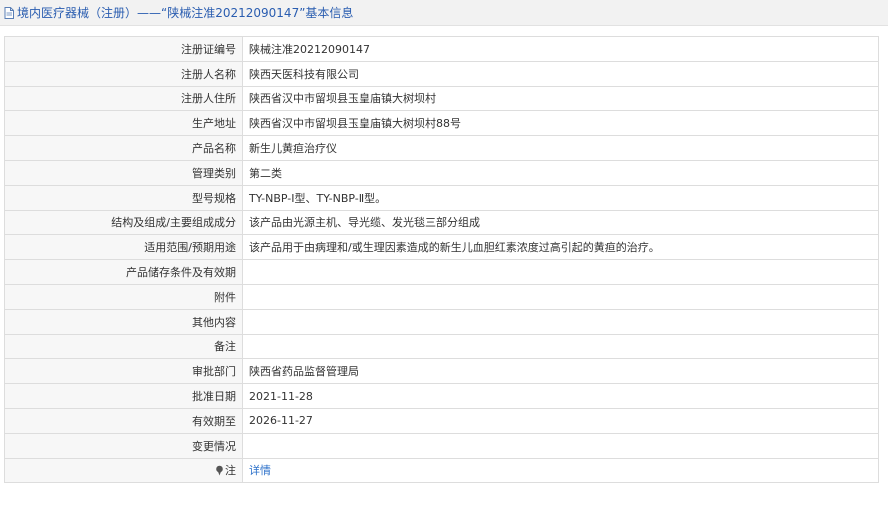 The height and width of the screenshot is (507, 888). I want to click on table-row: 其他内容, so click(441, 321).